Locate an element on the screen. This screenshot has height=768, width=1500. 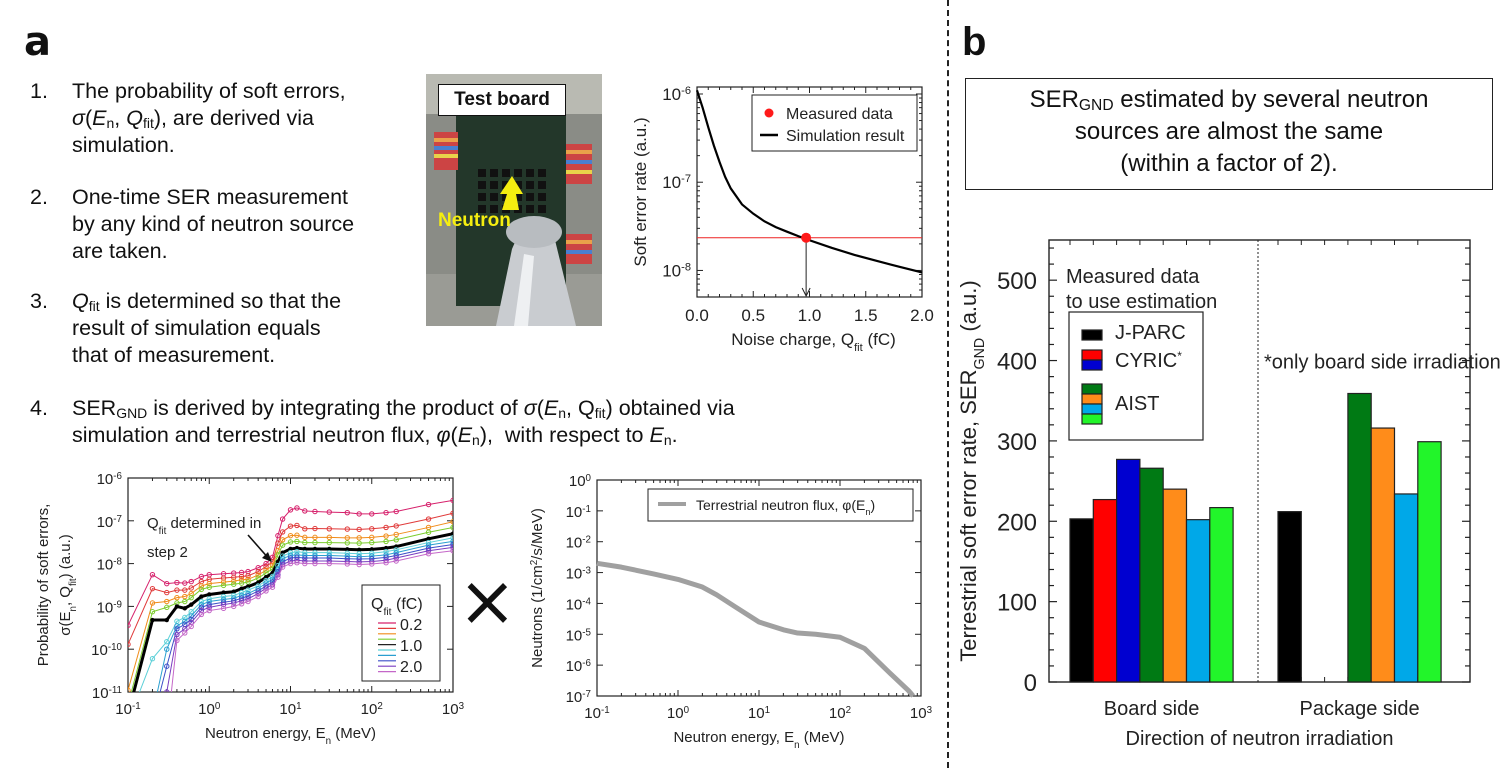
legend-label: 2.0 is located at coordinates (411, 667).